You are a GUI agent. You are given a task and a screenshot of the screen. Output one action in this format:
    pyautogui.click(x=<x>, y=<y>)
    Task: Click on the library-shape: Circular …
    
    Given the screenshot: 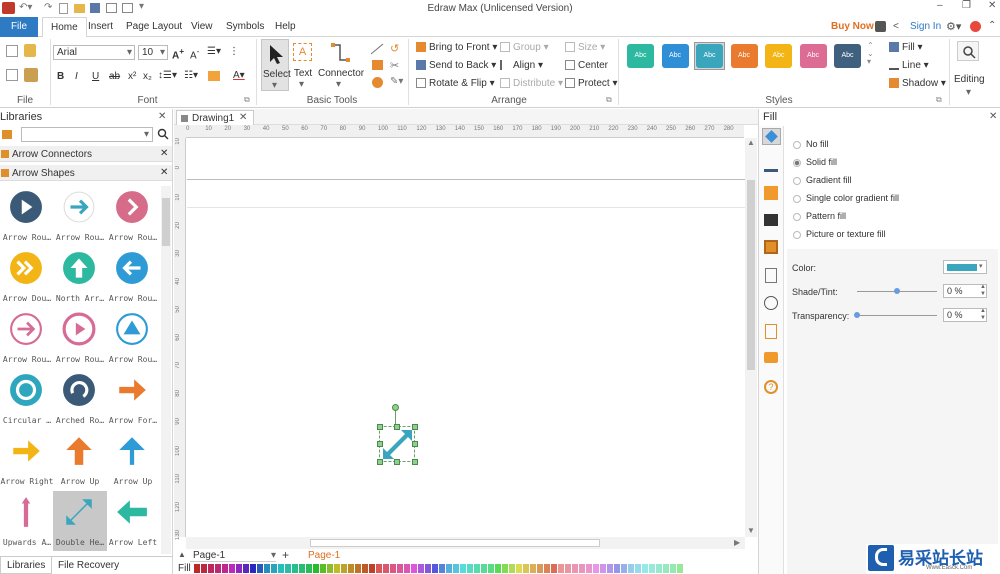 What is the action you would take?
    pyautogui.click(x=27, y=399)
    